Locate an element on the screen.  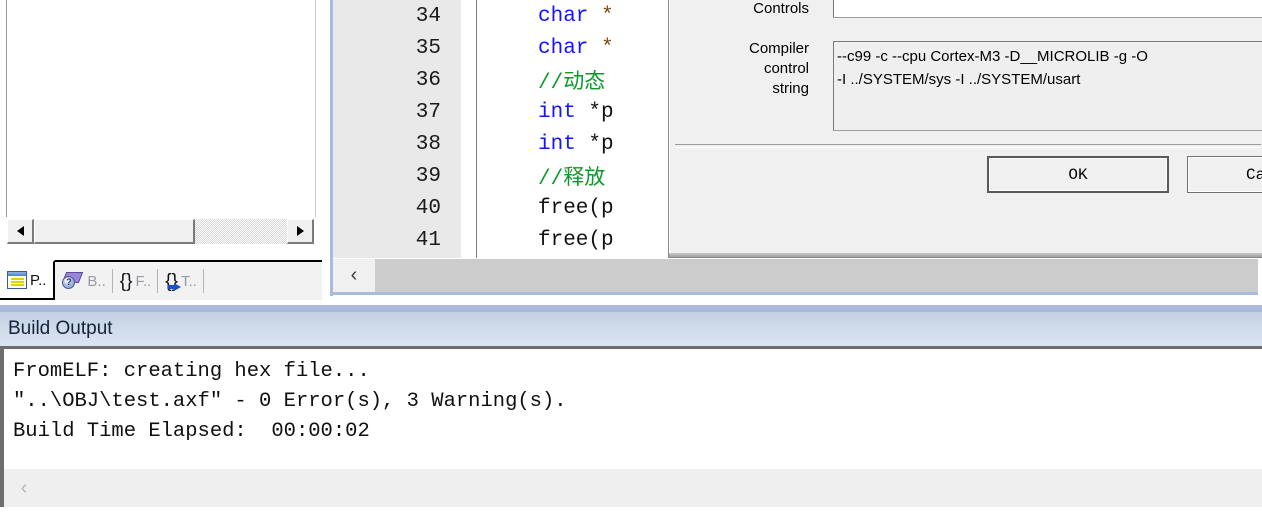
line-number: 36 is located at coordinates (428, 80).